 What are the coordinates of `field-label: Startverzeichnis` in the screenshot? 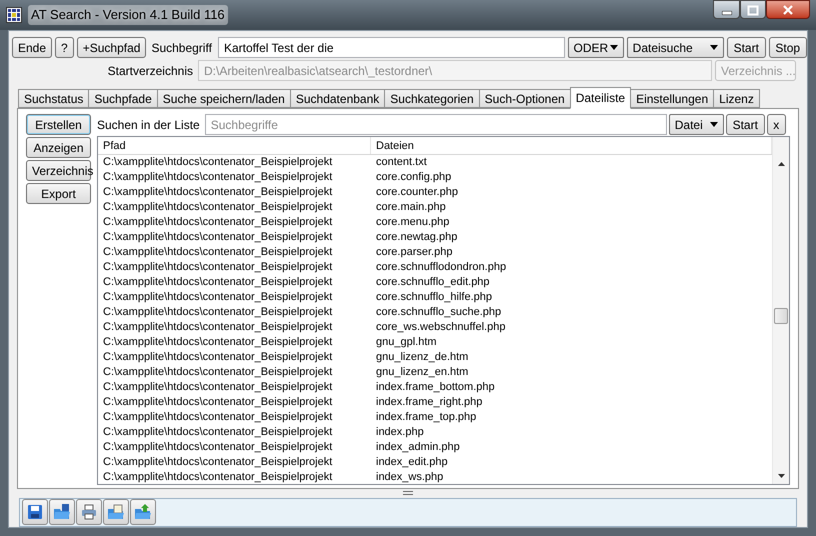 It's located at (150, 71).